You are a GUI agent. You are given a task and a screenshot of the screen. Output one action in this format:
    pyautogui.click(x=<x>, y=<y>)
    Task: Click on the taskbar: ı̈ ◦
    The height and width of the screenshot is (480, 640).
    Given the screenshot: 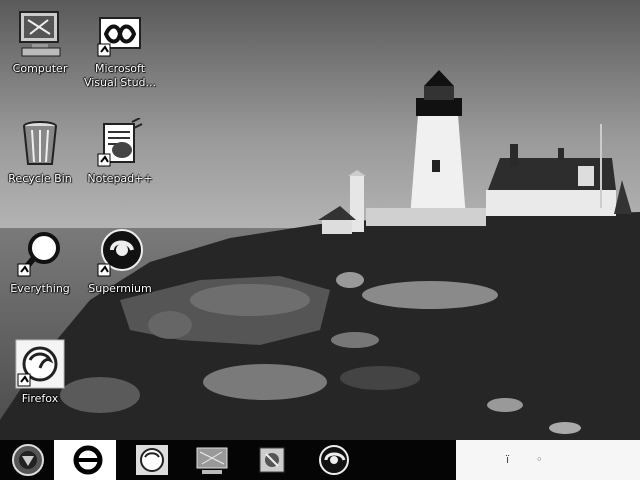 What is the action you would take?
    pyautogui.click(x=320, y=460)
    